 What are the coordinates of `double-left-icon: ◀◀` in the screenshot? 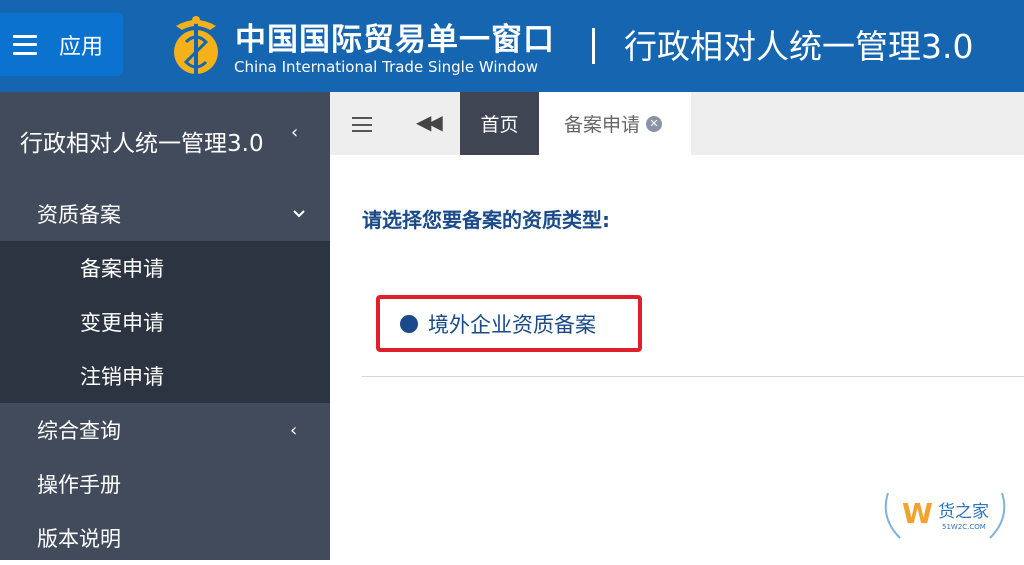 It's located at (429, 122).